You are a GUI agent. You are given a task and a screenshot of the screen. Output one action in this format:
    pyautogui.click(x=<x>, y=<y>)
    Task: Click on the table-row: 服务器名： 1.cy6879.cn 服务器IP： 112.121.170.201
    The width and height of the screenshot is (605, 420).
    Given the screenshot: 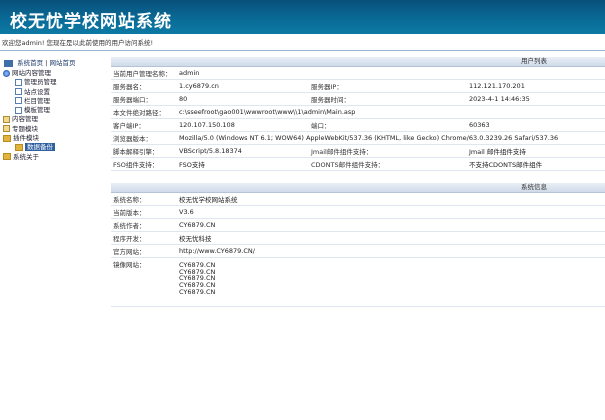 What is the action you would take?
    pyautogui.click(x=358, y=86)
    